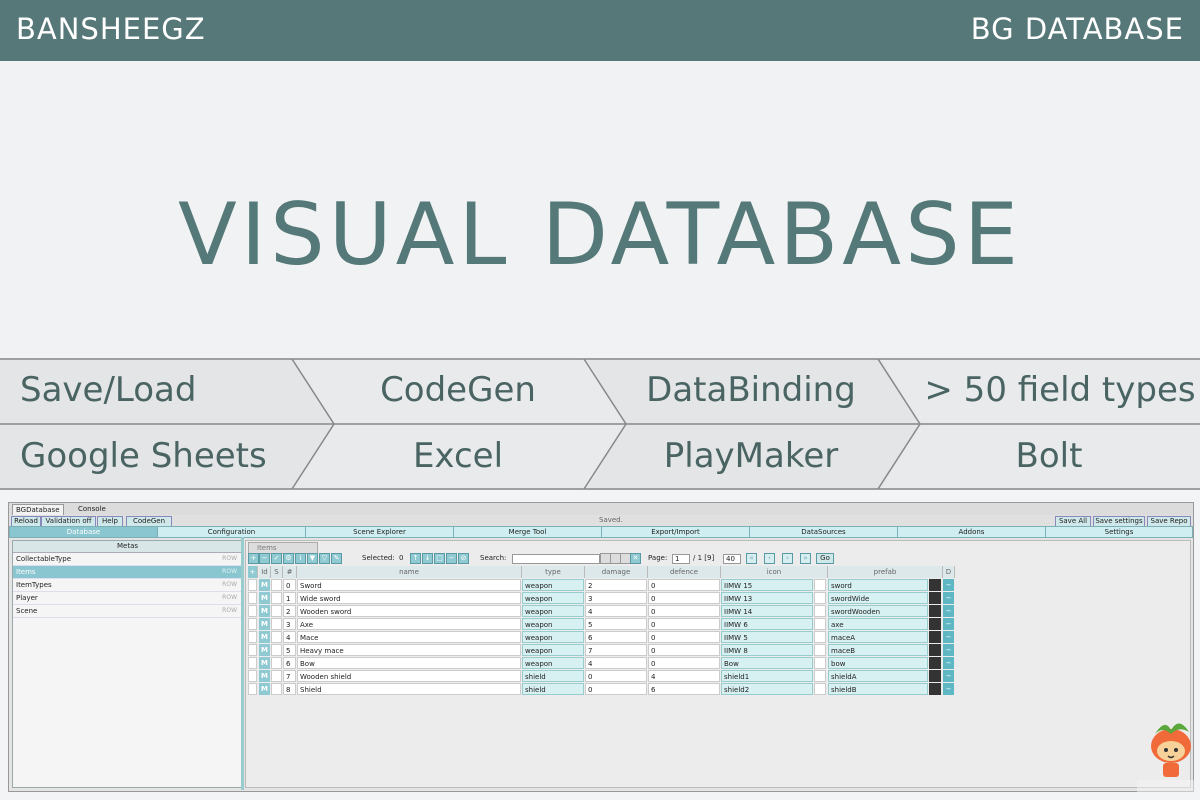 The height and width of the screenshot is (800, 1200). I want to click on tab-configuration: Configuration, so click(231, 532).